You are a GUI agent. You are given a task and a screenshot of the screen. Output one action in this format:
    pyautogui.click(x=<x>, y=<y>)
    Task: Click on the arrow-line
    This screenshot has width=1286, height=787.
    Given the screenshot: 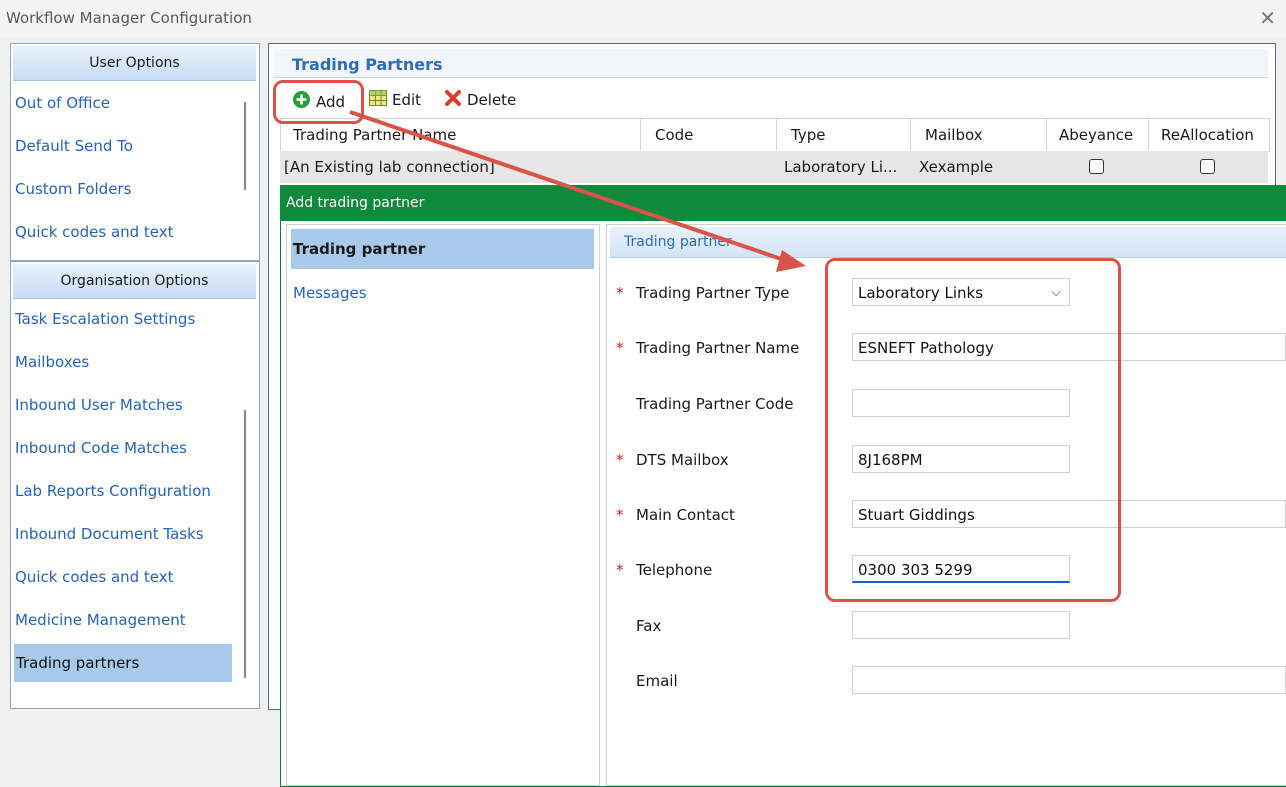 What is the action you would take?
    pyautogui.click(x=570, y=187)
    